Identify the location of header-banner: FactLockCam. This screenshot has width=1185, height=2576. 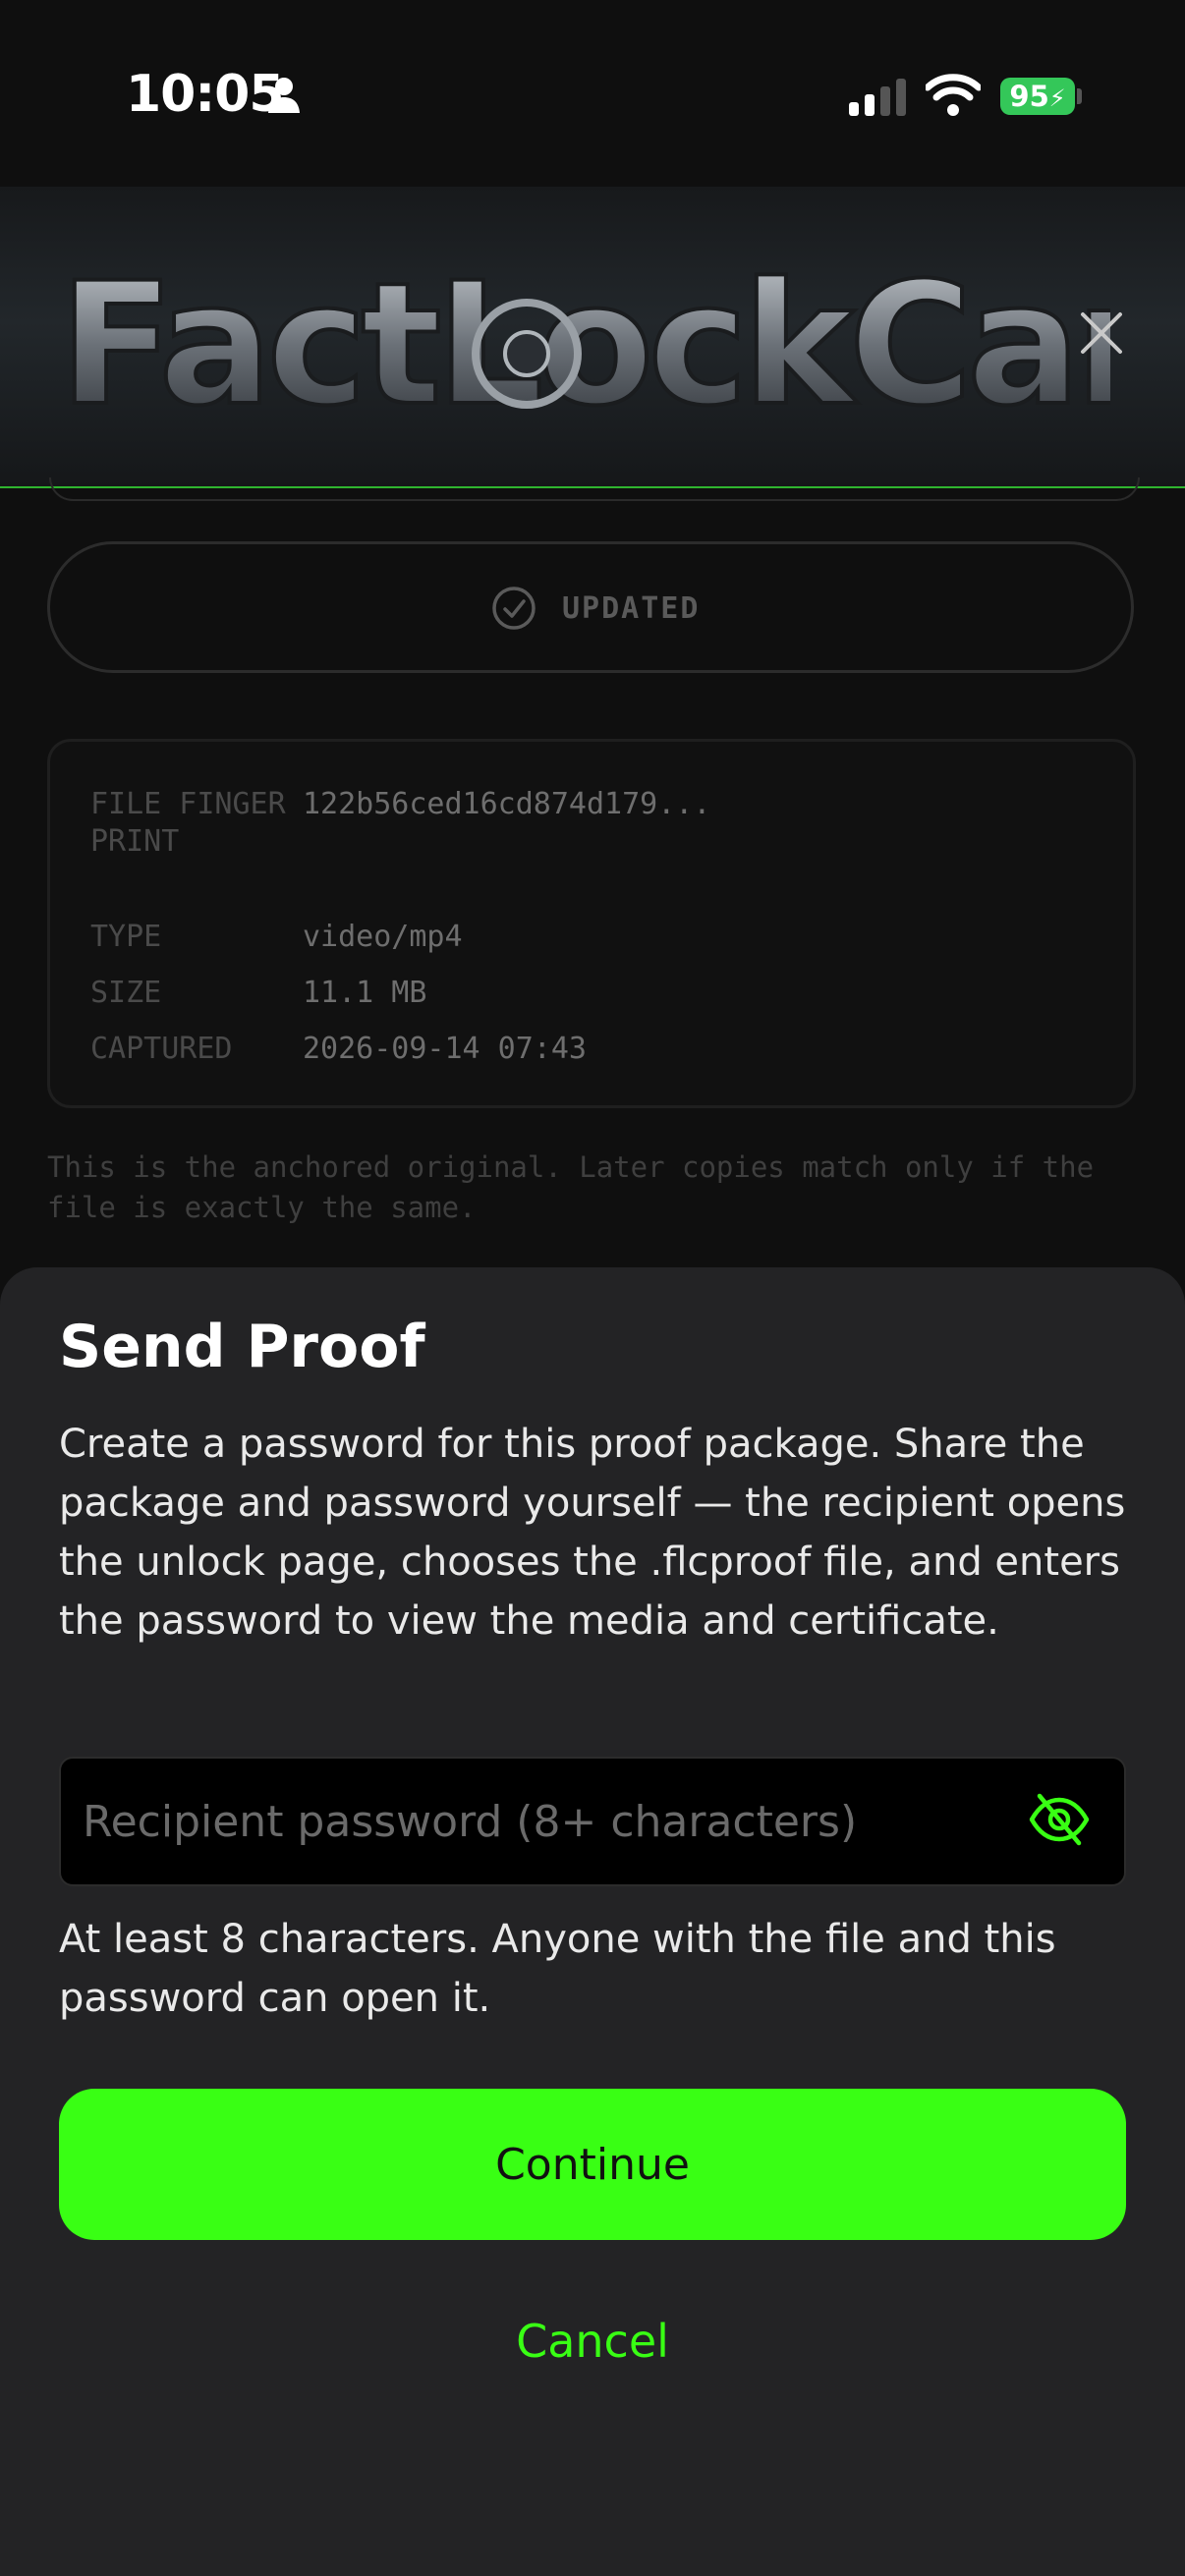
(592, 337).